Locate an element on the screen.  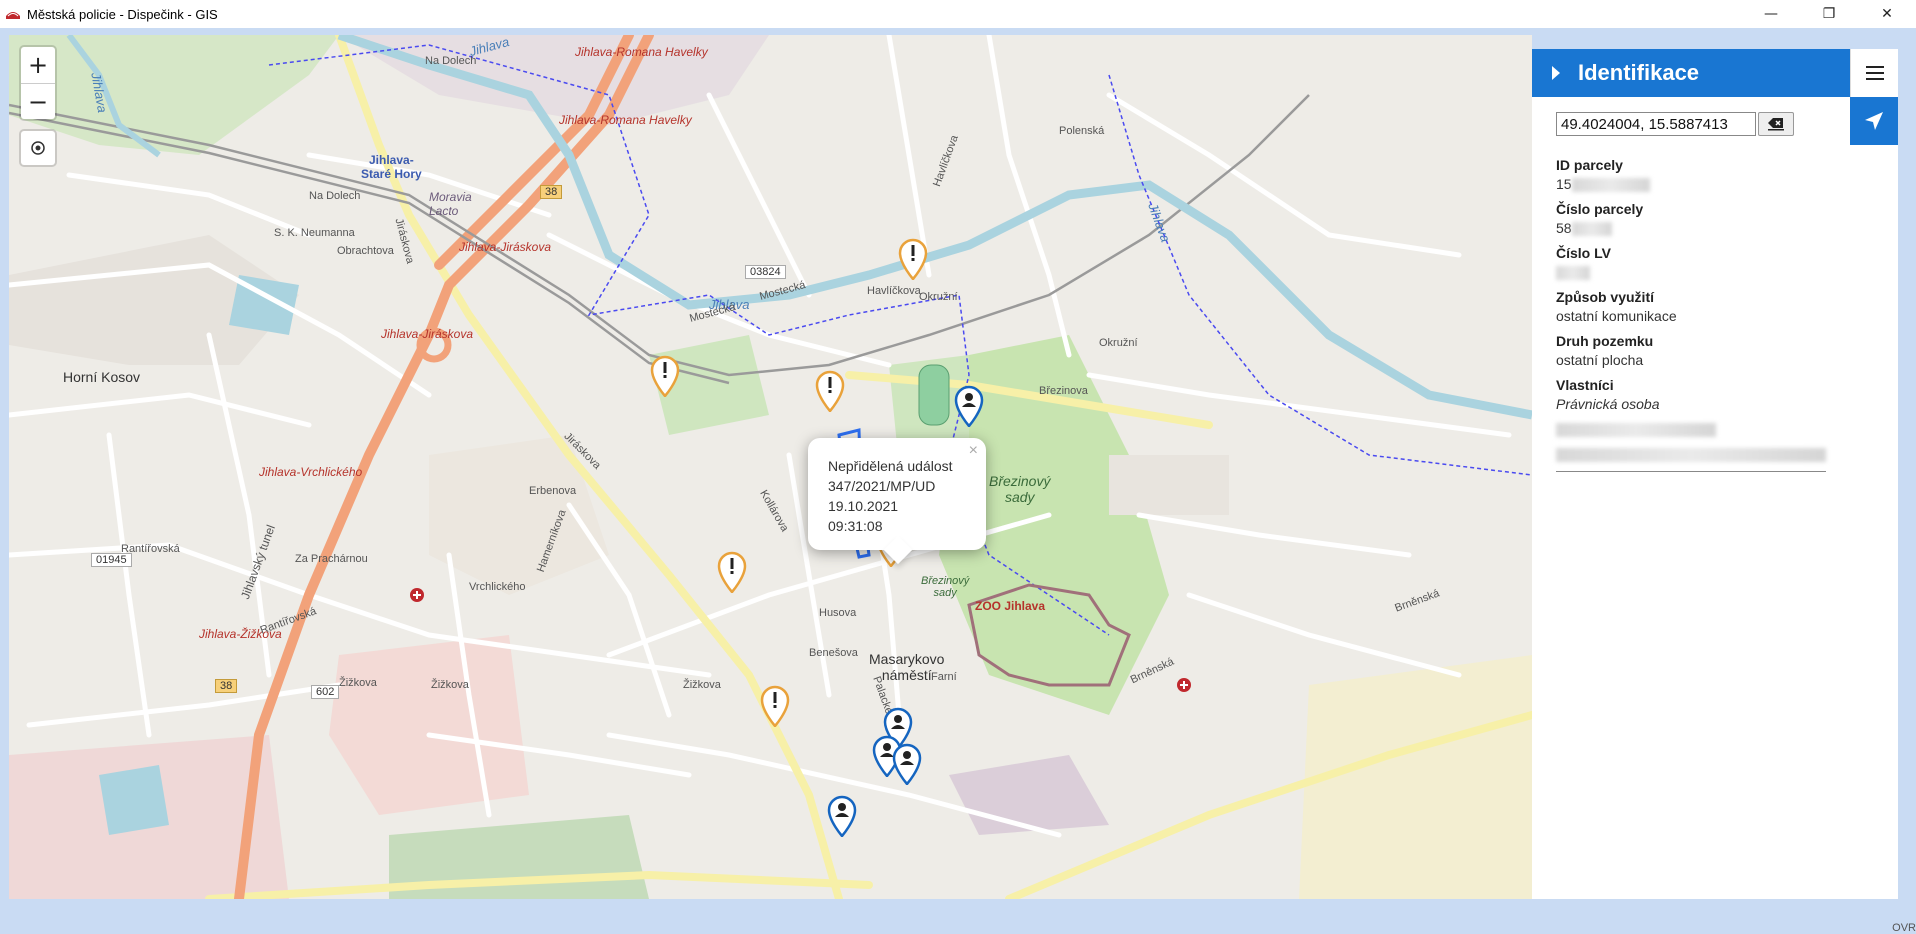
field-label-id-parcely: ID parcely is located at coordinates (1589, 165).